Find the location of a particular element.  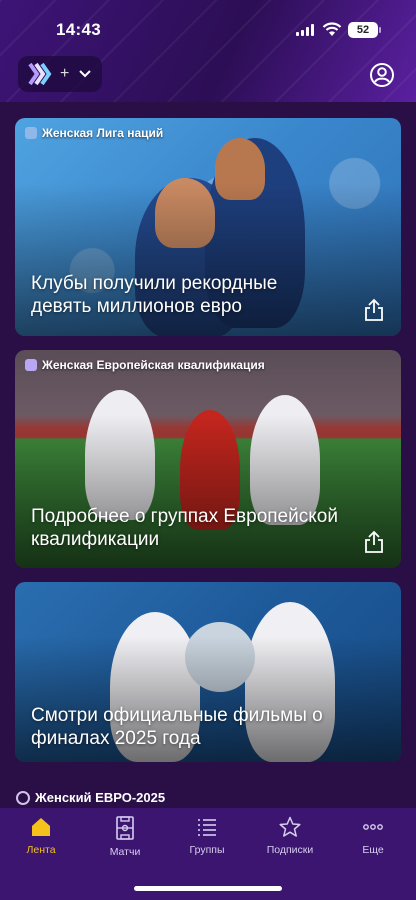

tab-groups: Группы is located at coordinates (207, 836).